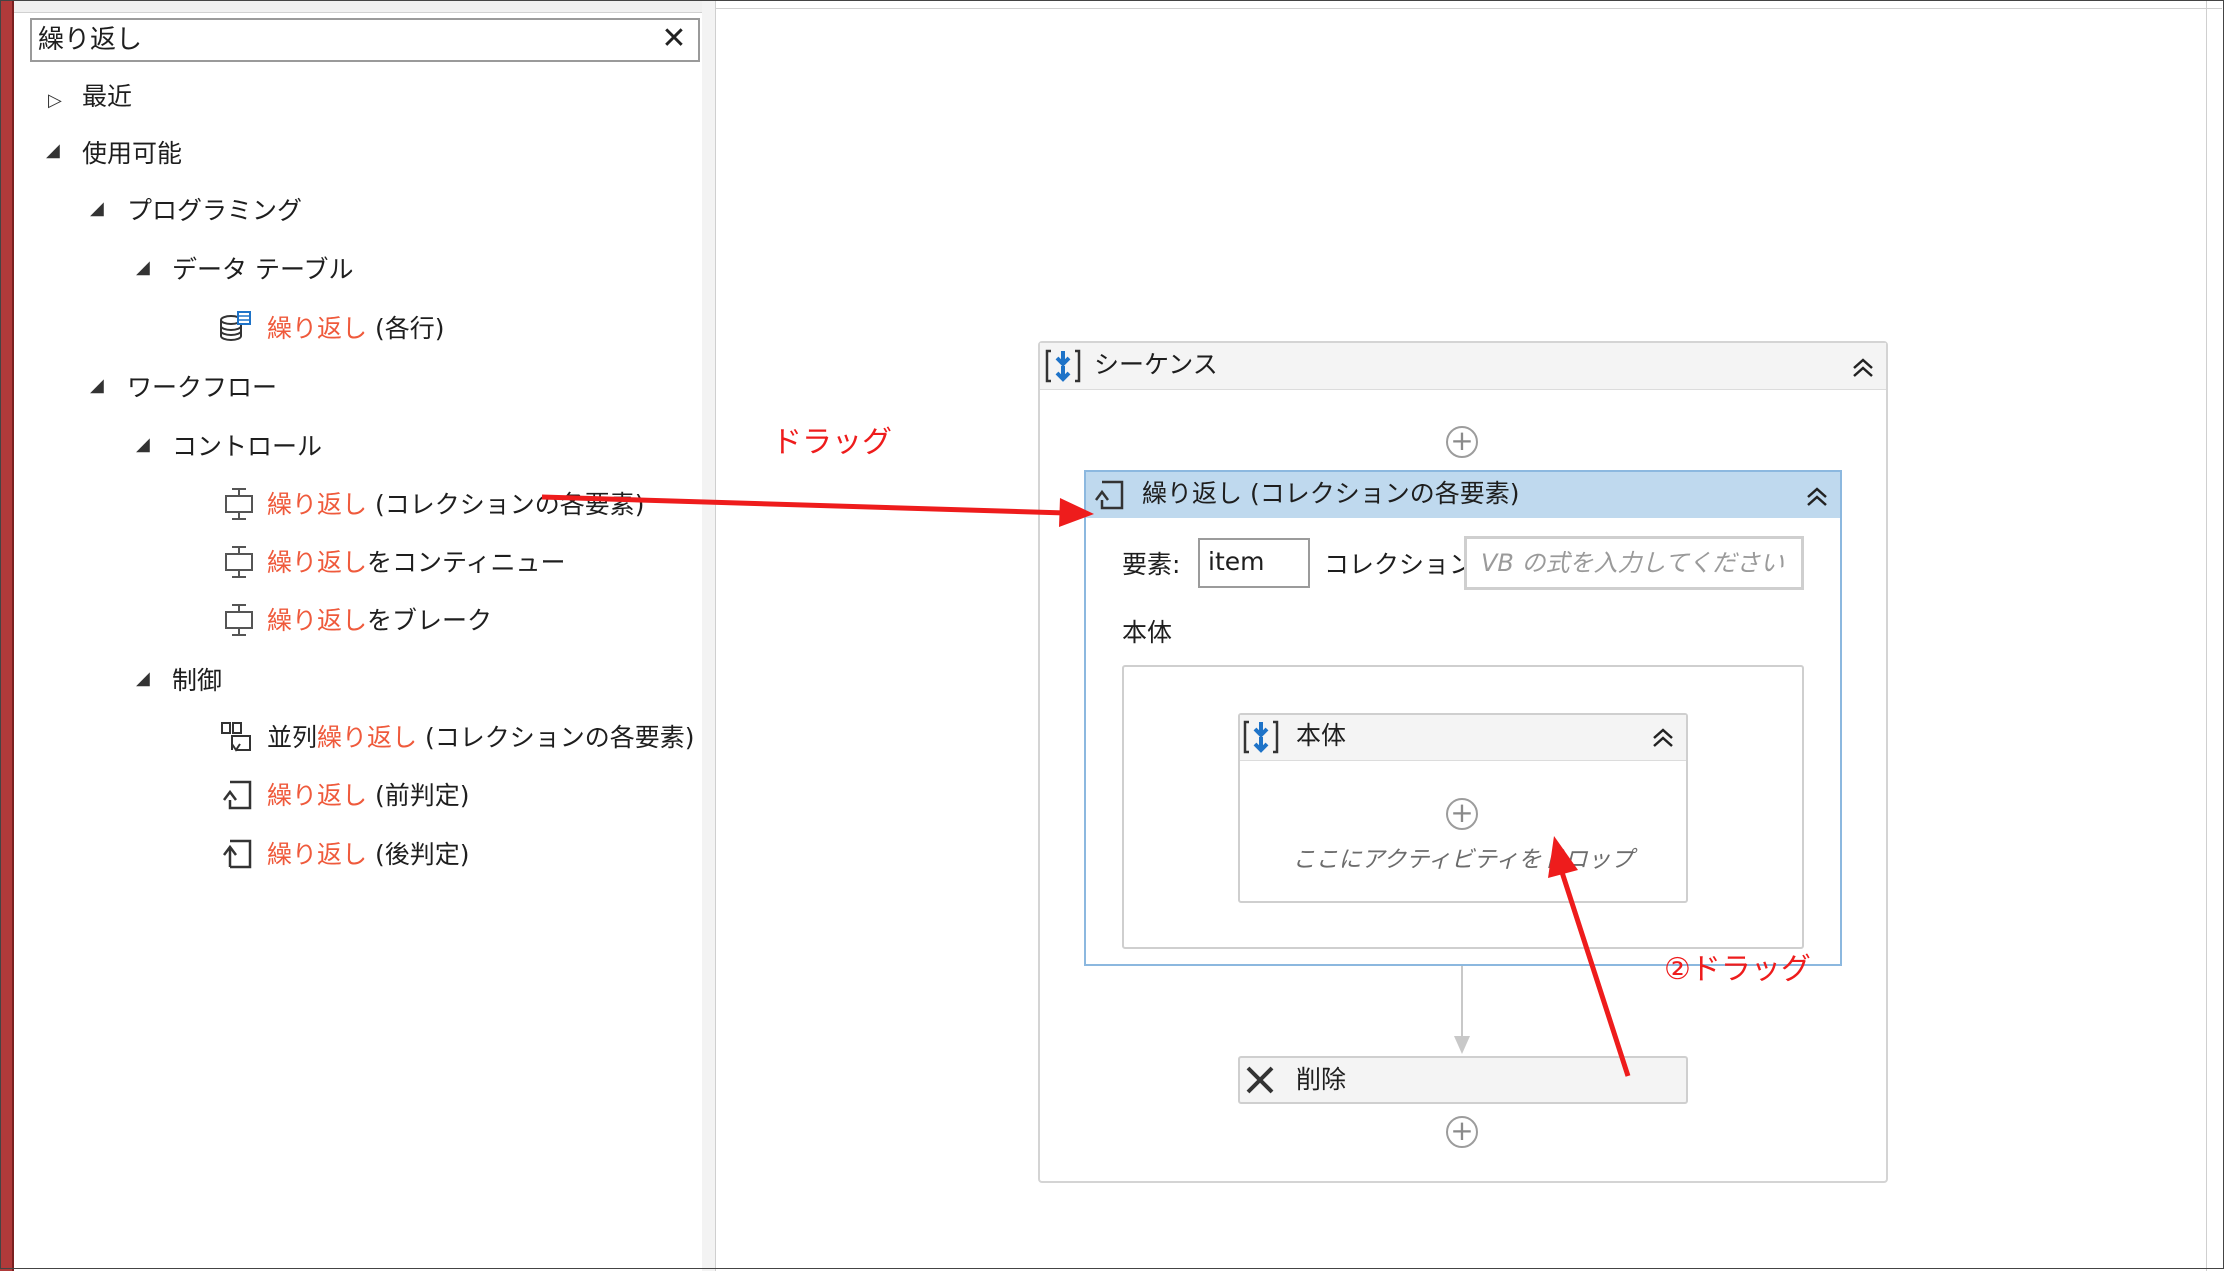 This screenshot has width=2226, height=1271. I want to click on item-text: 並列, so click(292, 737).